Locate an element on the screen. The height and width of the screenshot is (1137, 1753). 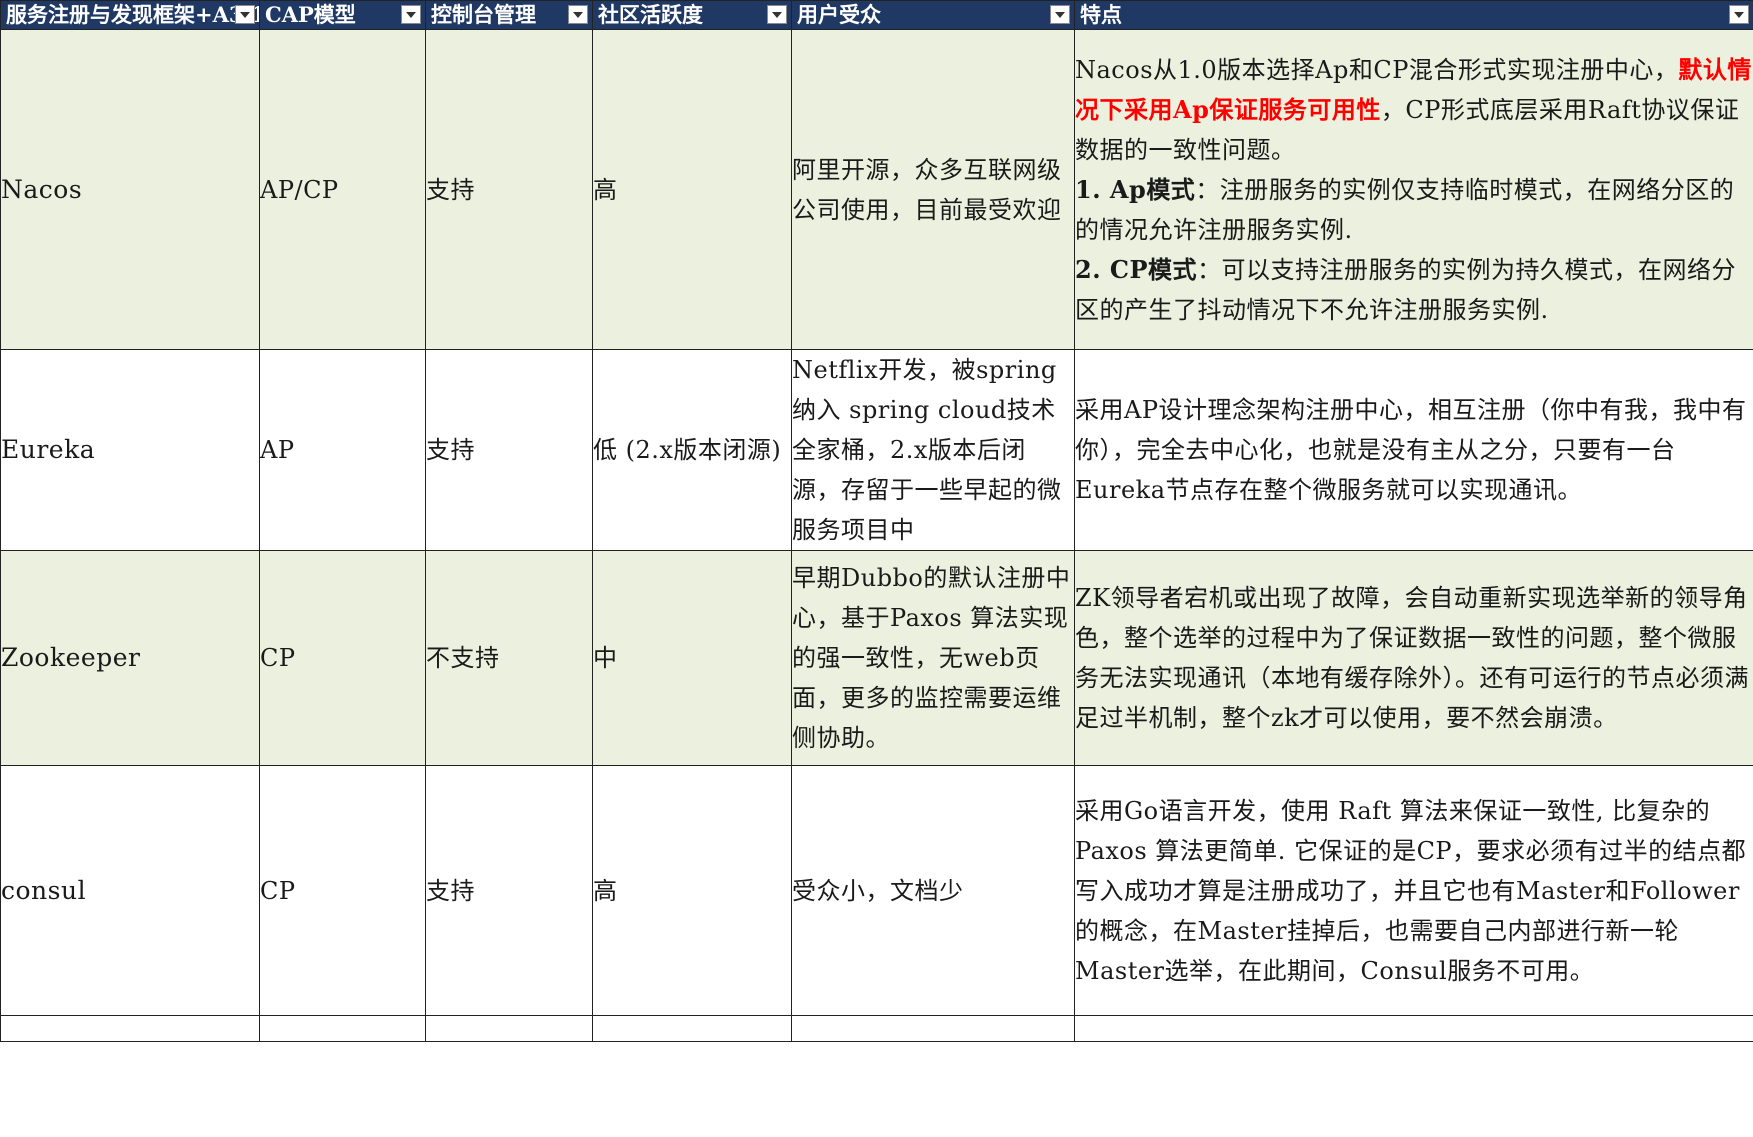
feature-segment: 1. Ap模式 is located at coordinates (1135, 189).